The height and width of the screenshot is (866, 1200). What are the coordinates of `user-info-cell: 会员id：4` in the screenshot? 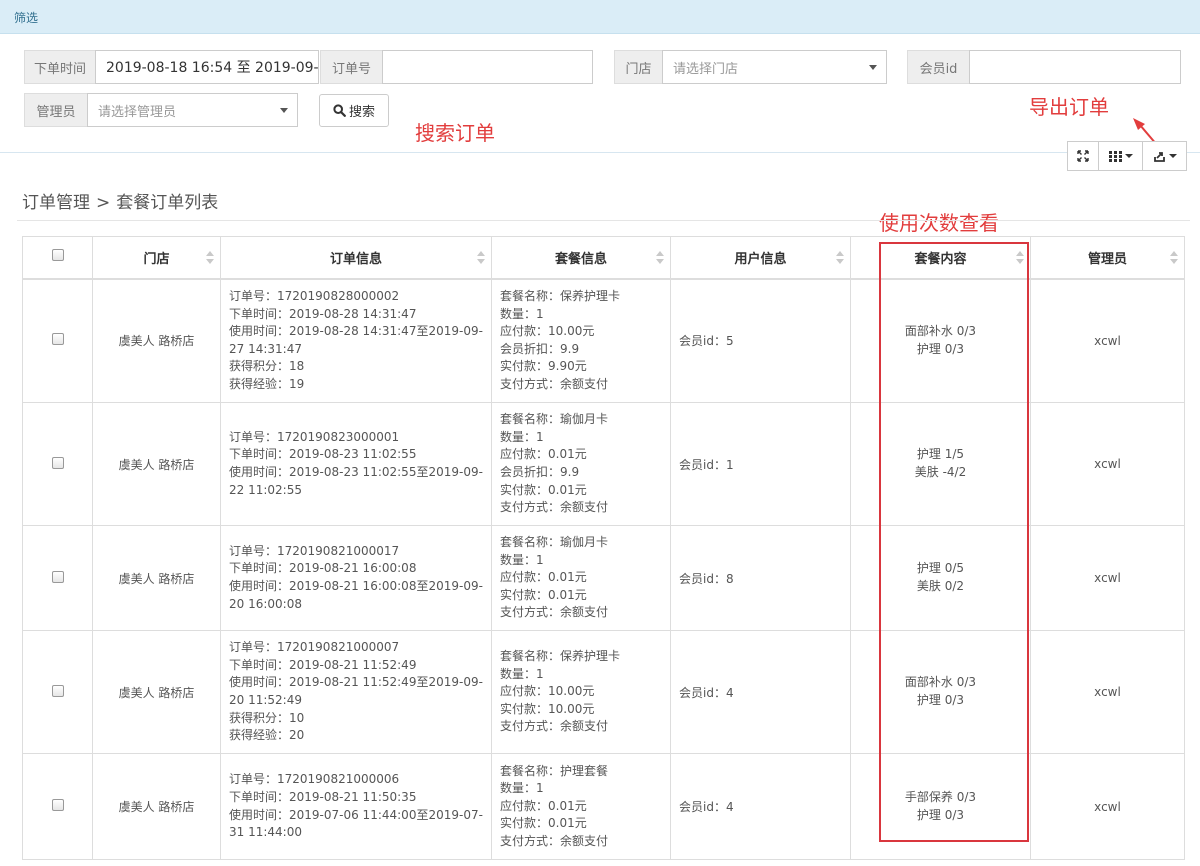 It's located at (760, 806).